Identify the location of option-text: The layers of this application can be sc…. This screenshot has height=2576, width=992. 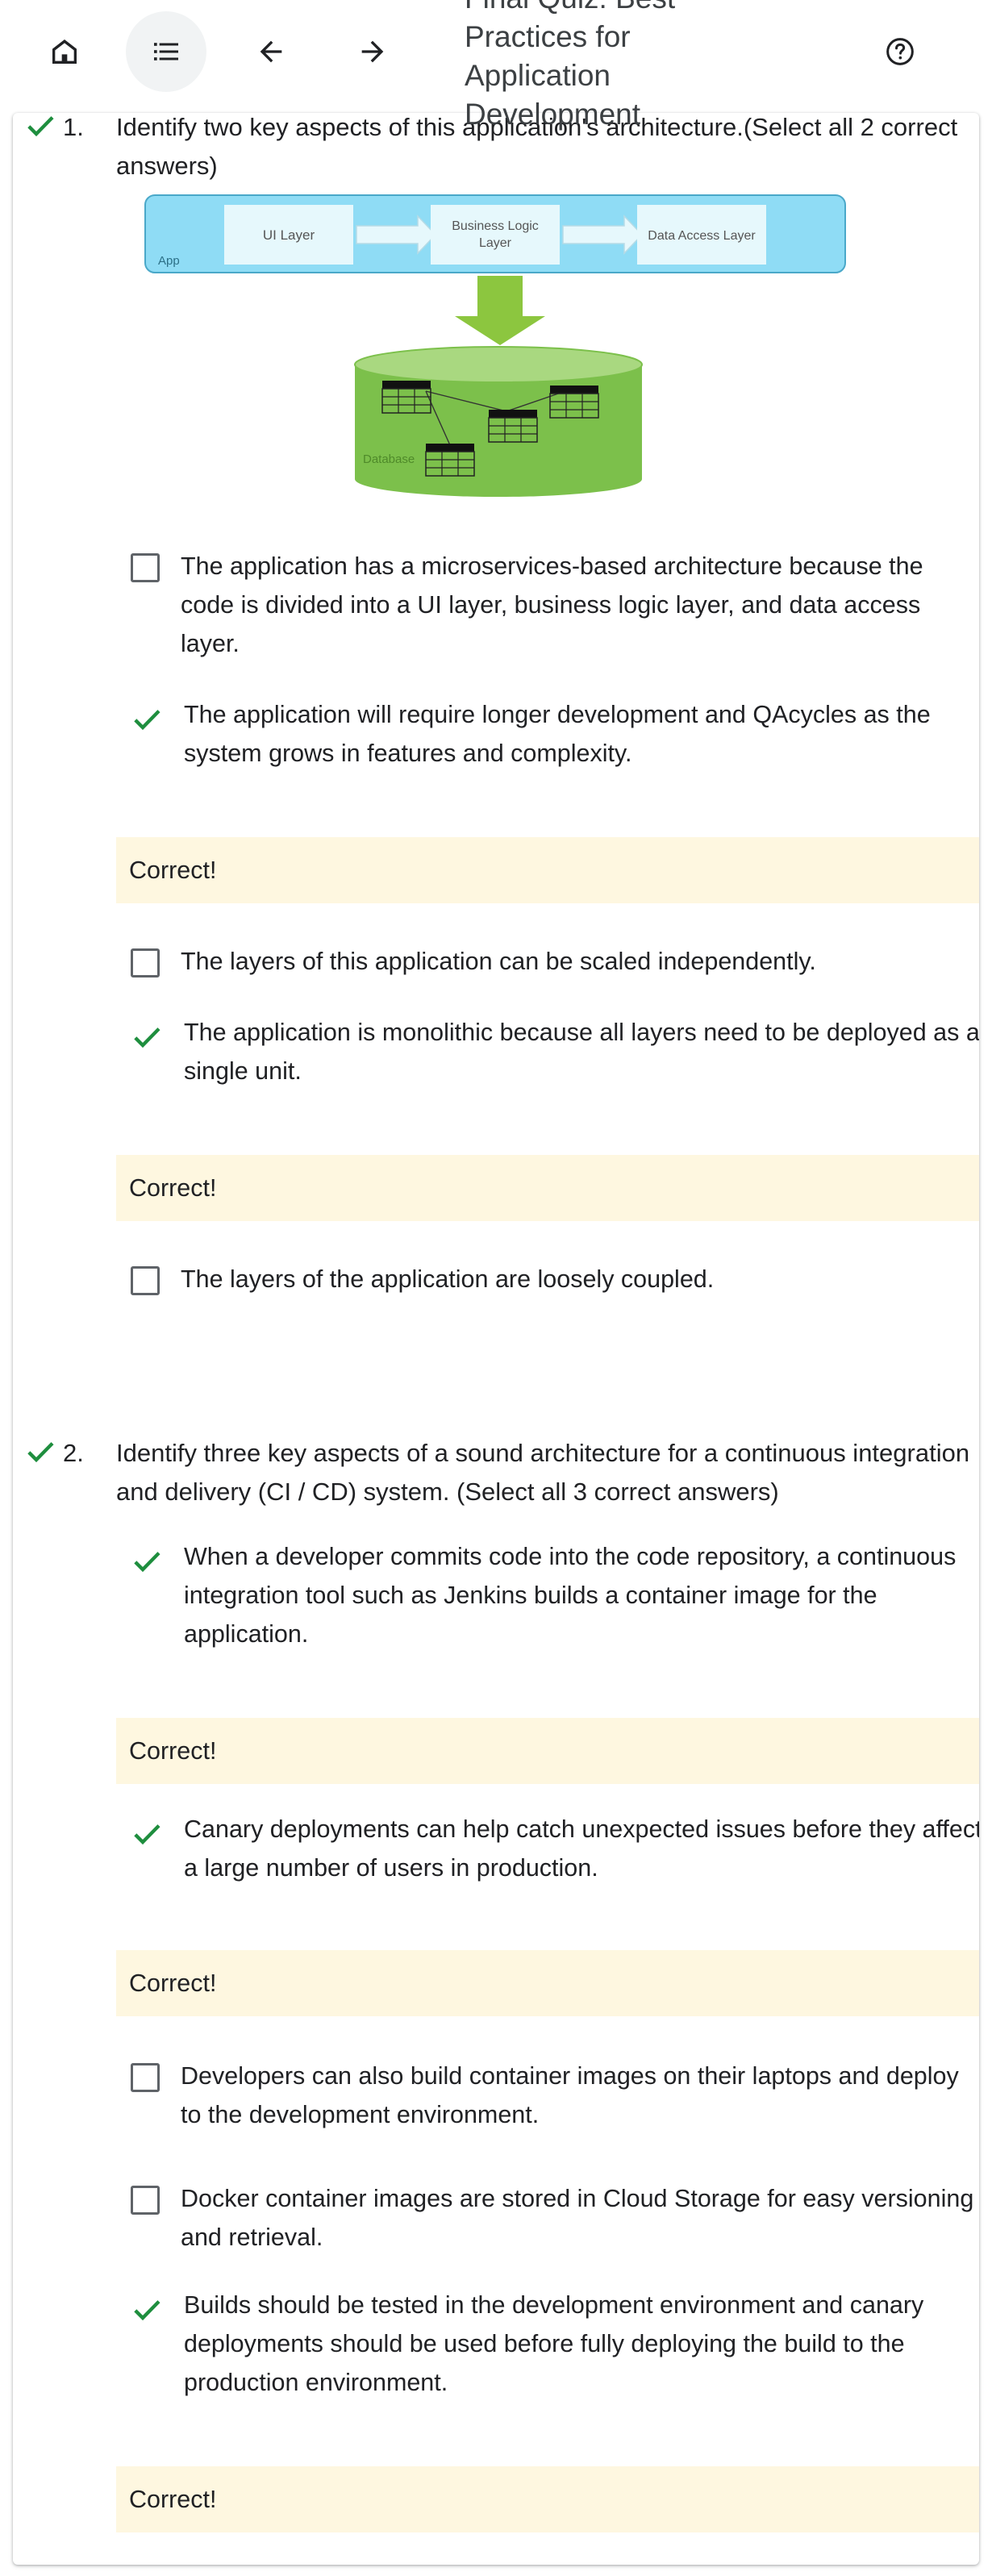
(499, 961).